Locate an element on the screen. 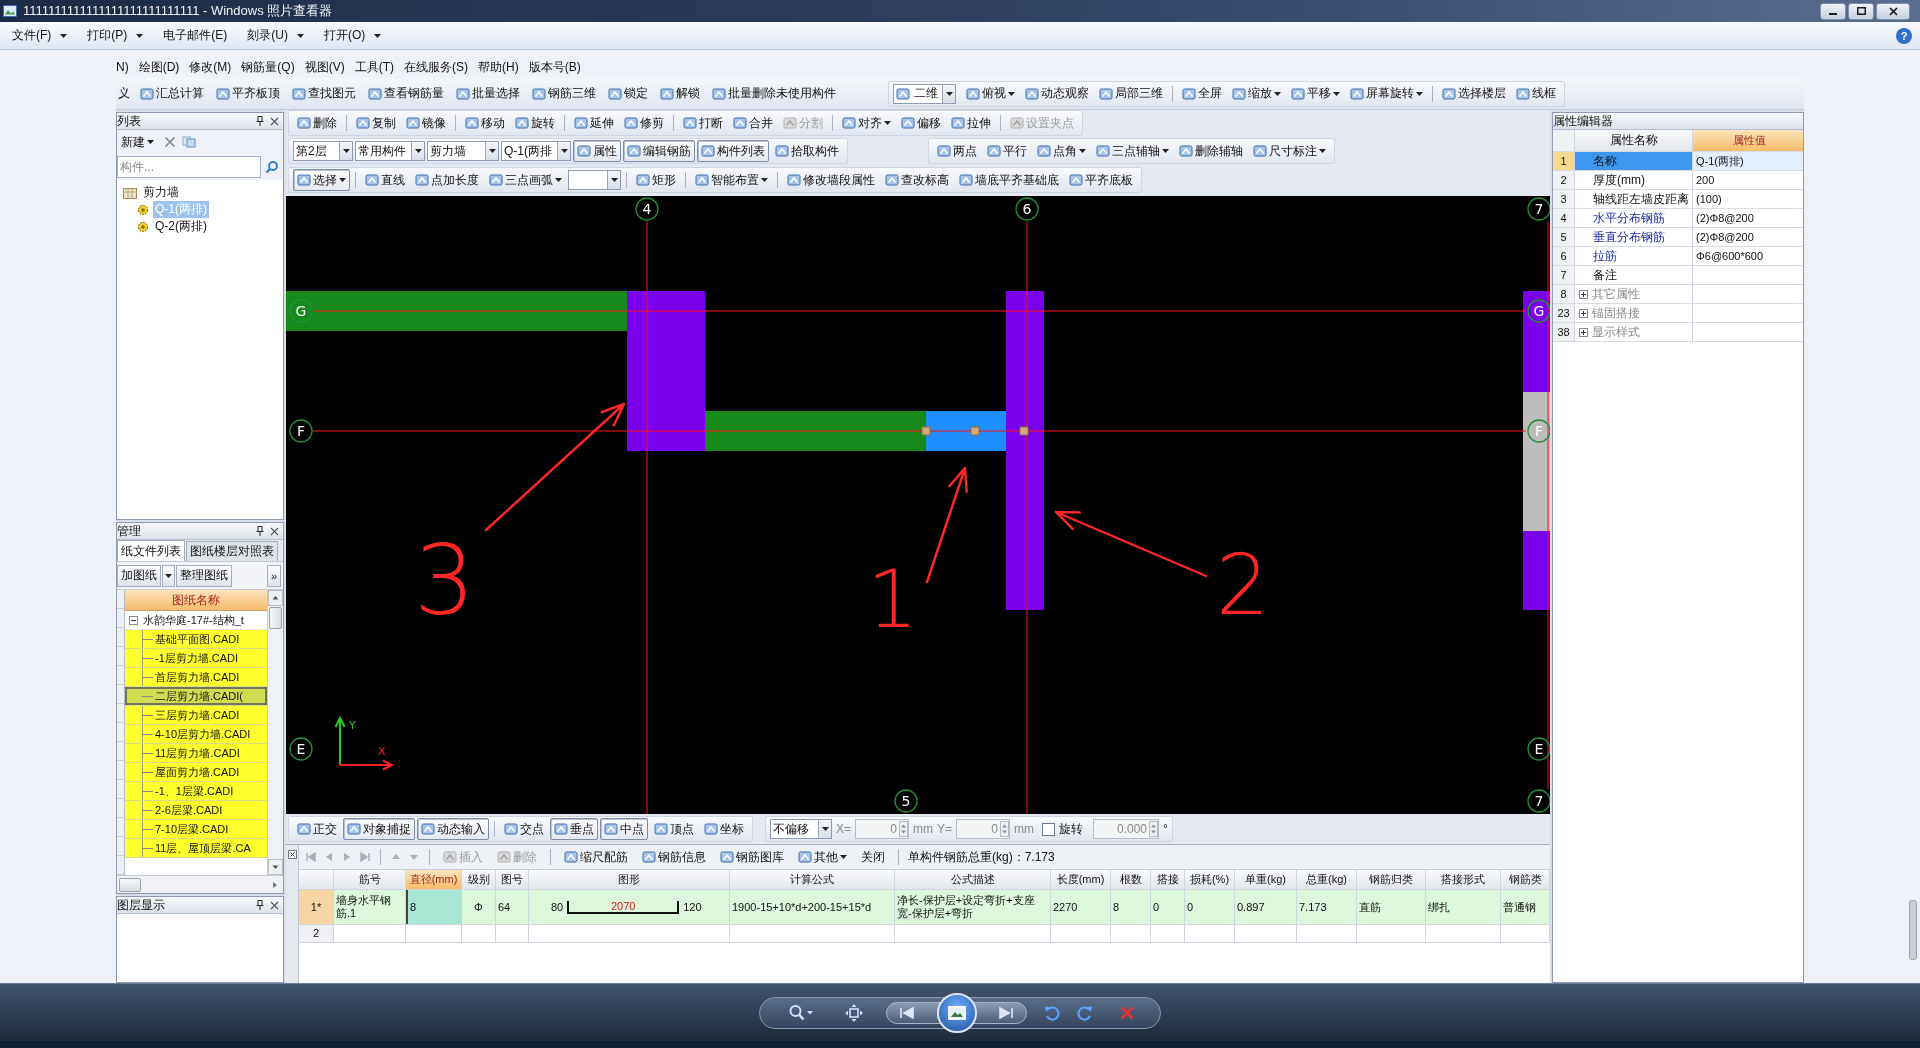  toolbar-button: 平齐底板 is located at coordinates (1101, 180).